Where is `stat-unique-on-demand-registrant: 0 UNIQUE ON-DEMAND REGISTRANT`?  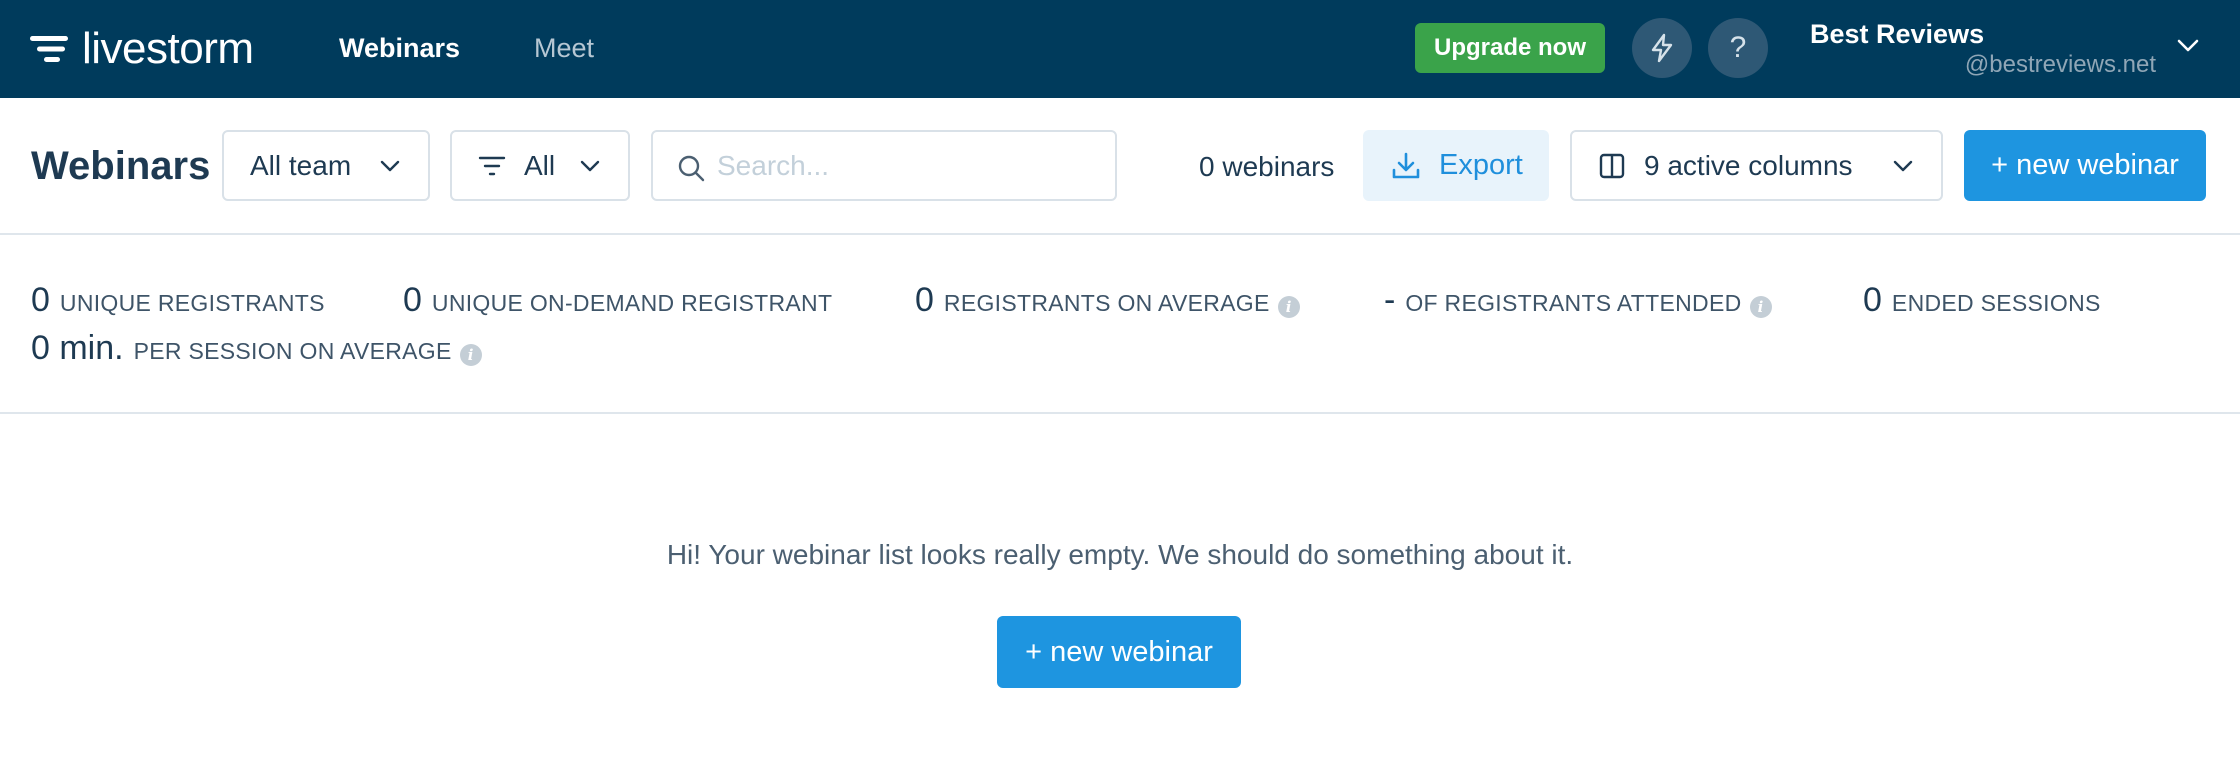 stat-unique-on-demand-registrant: 0 UNIQUE ON-DEMAND REGISTRANT is located at coordinates (617, 300).